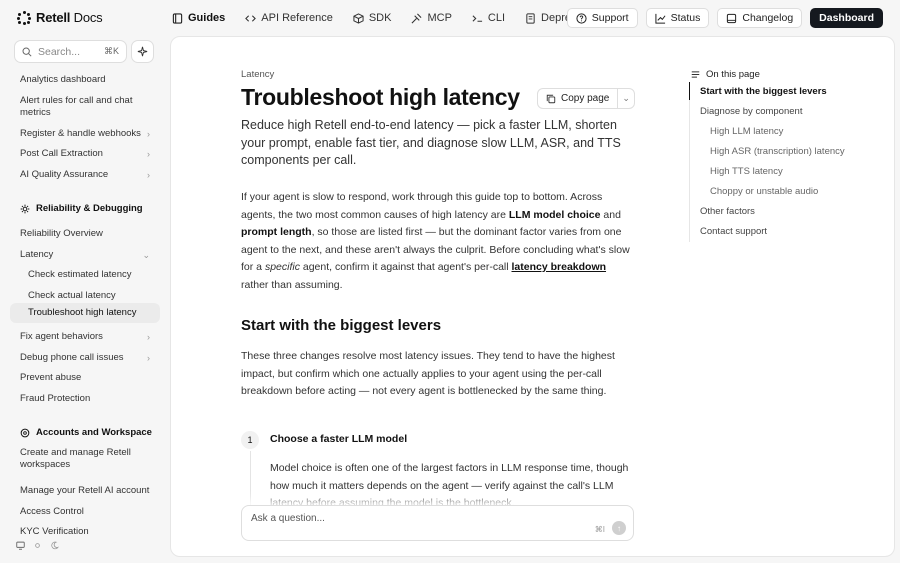 This screenshot has height=563, width=900. Describe the element at coordinates (660, 18) in the screenshot. I see `chart-line-icon` at that location.